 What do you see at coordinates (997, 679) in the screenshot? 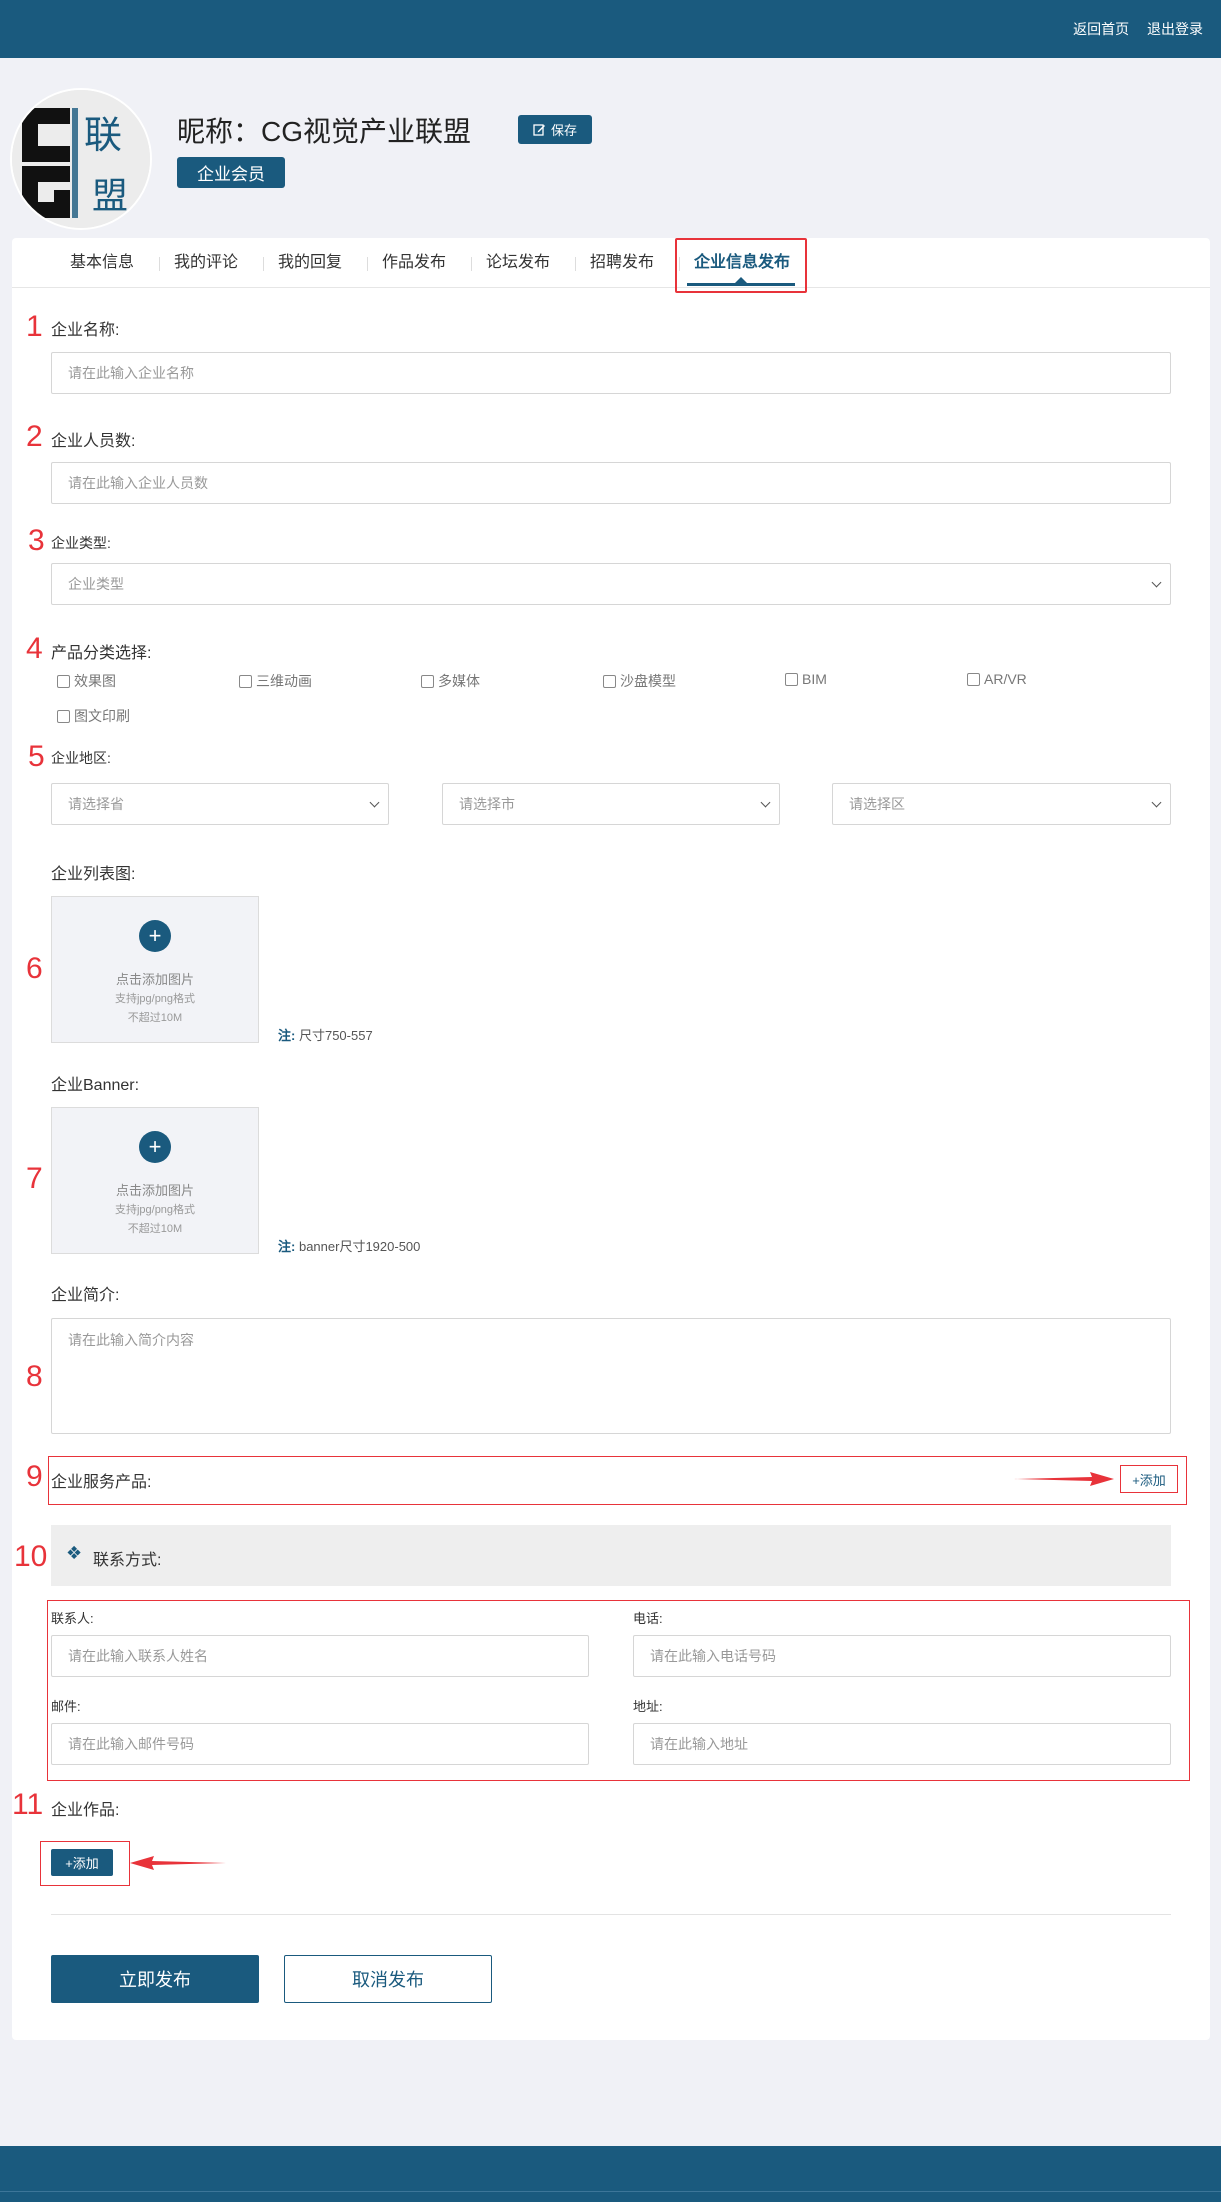
I see `category-checkbox: AR/VR` at bounding box center [997, 679].